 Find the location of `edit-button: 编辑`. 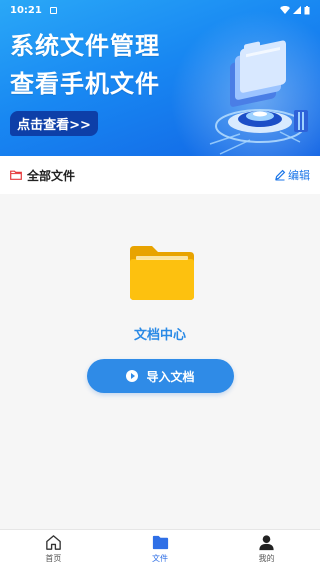

edit-button: 编辑 is located at coordinates (292, 175).